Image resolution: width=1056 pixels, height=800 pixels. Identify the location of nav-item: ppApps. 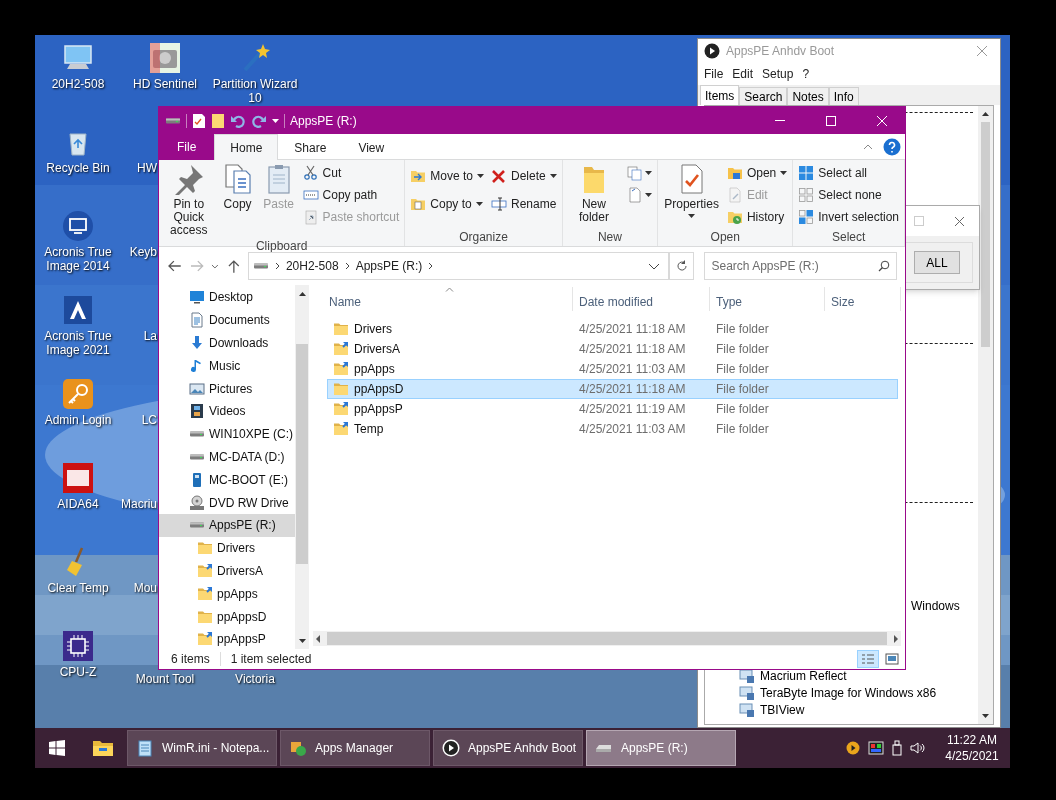
(227, 594).